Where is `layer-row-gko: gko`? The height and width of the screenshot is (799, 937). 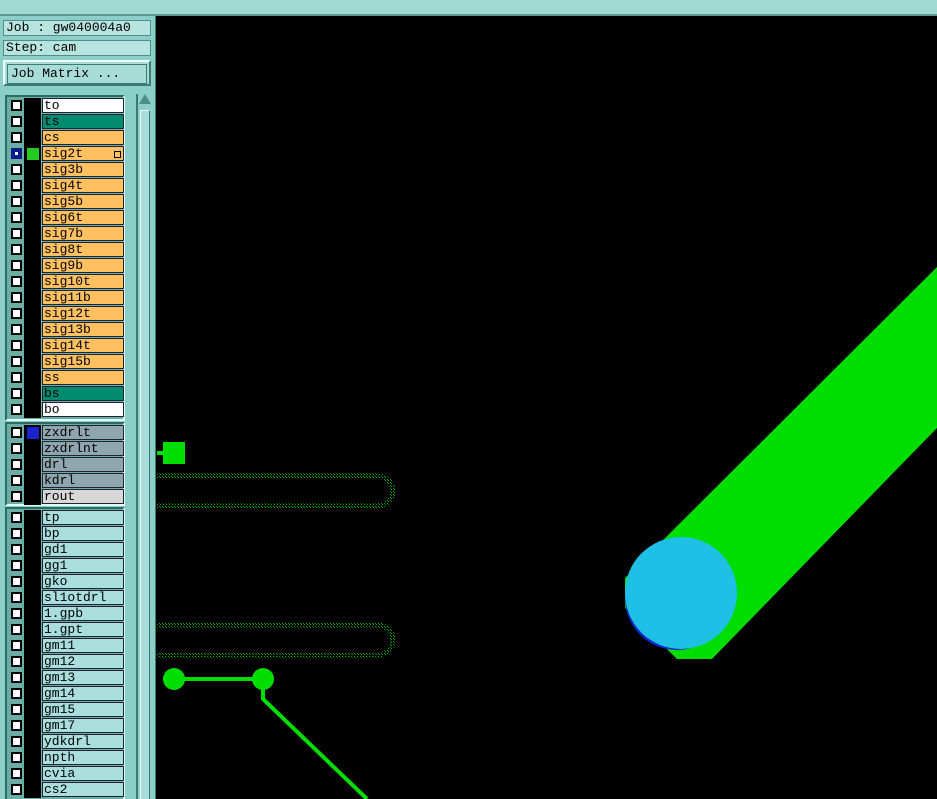
layer-row-gko: gko is located at coordinates (66, 582).